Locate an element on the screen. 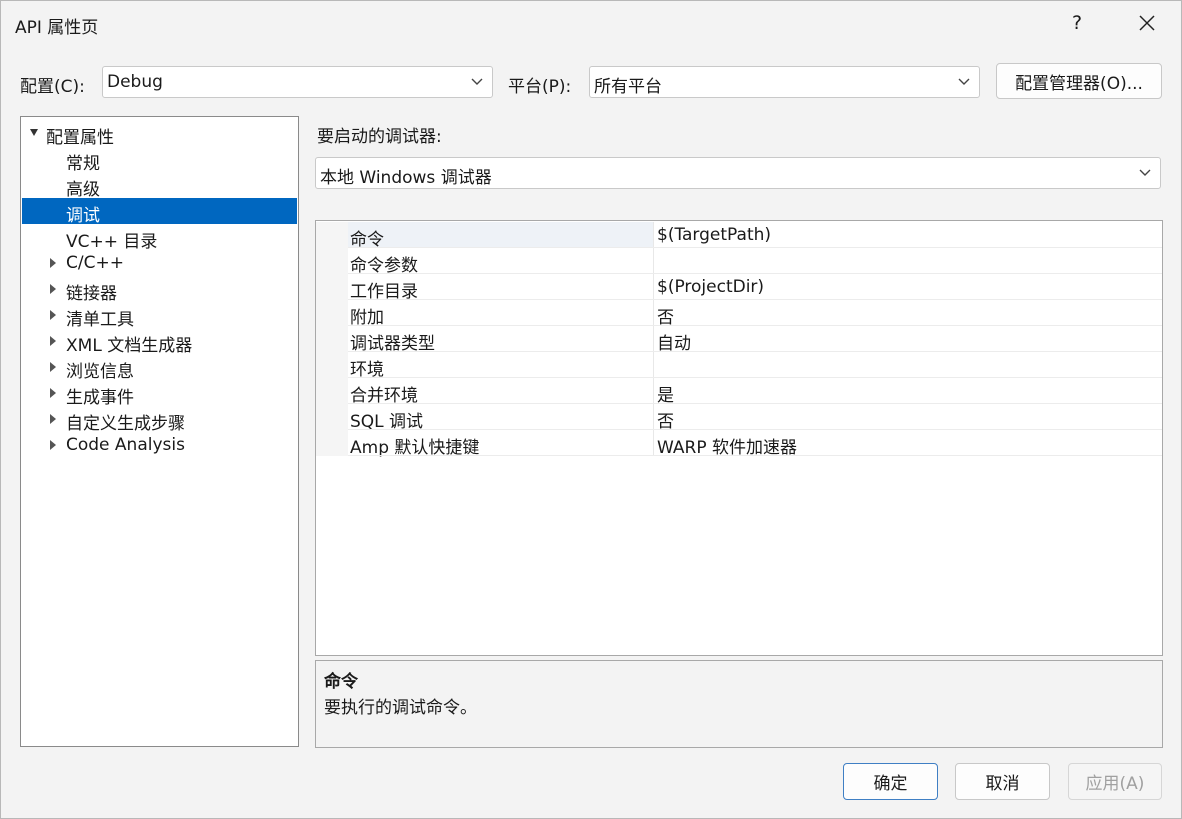 The width and height of the screenshot is (1182, 819). tree-item-label: VC++ 目录 is located at coordinates (112, 242).